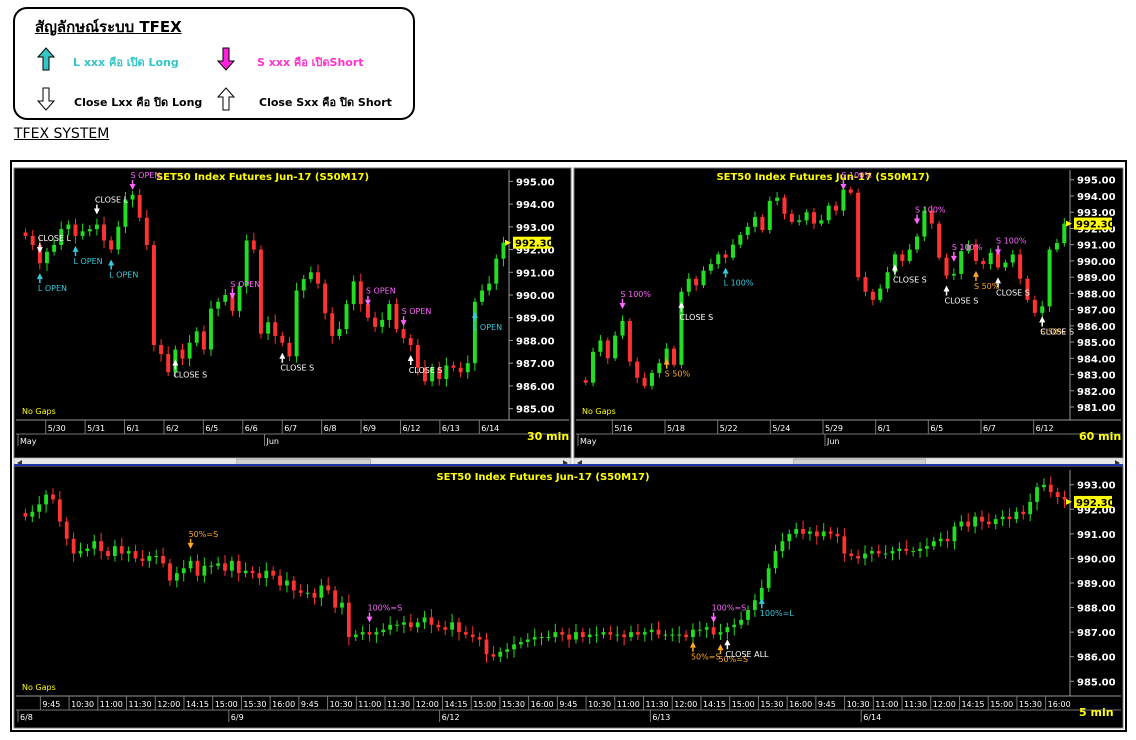 This screenshot has height=740, width=1136. Describe the element at coordinates (834, 428) in the screenshot. I see `x-tick-label: 5/29` at that location.